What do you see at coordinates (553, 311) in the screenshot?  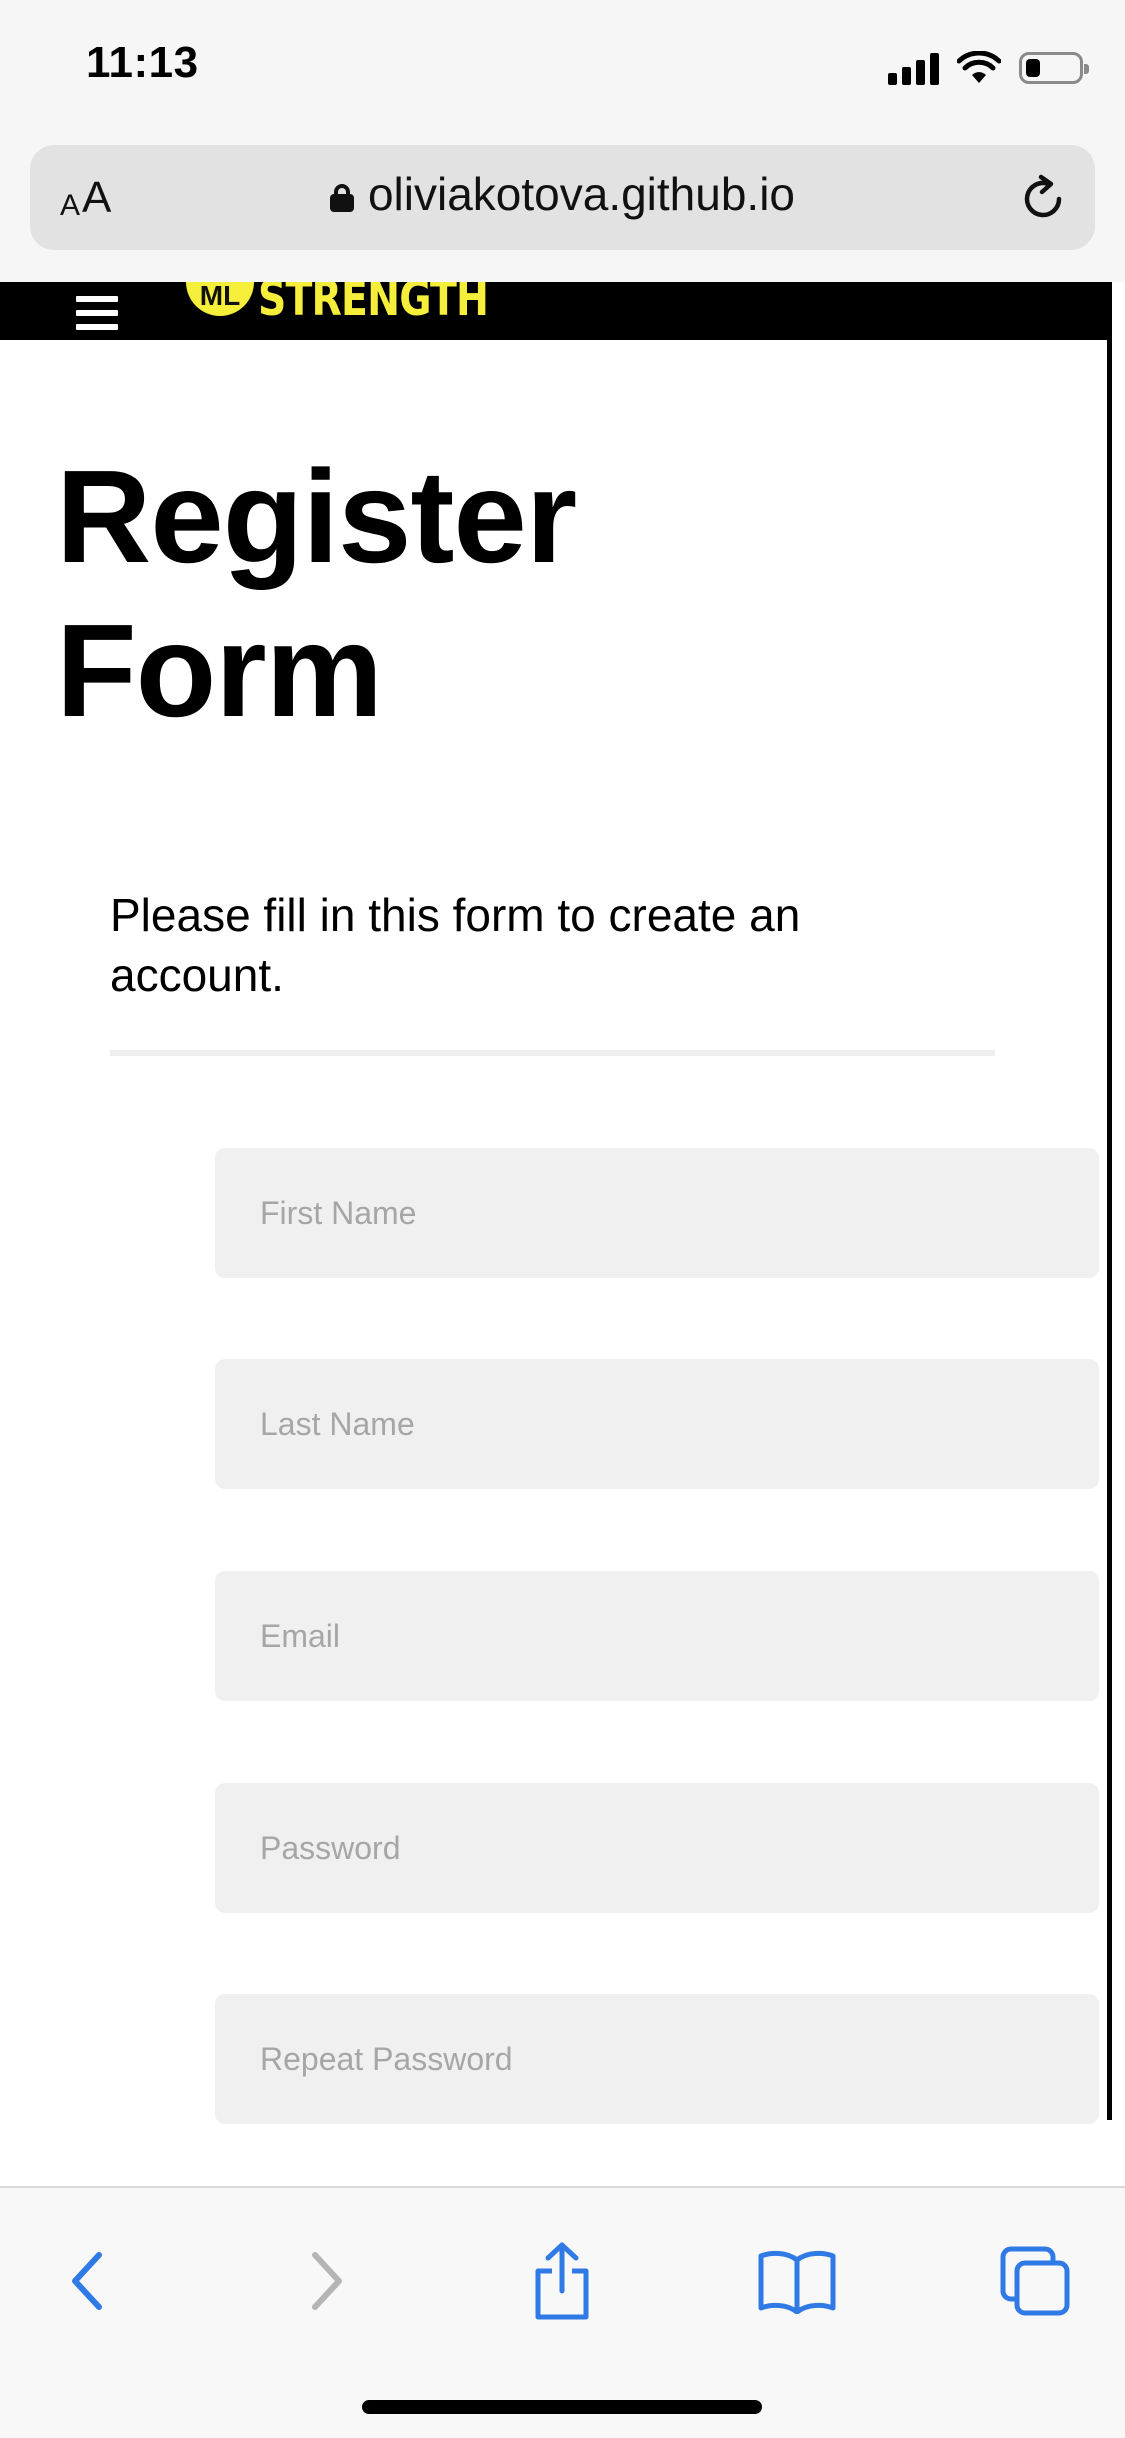 I see `site-header: ML STRENGTH` at bounding box center [553, 311].